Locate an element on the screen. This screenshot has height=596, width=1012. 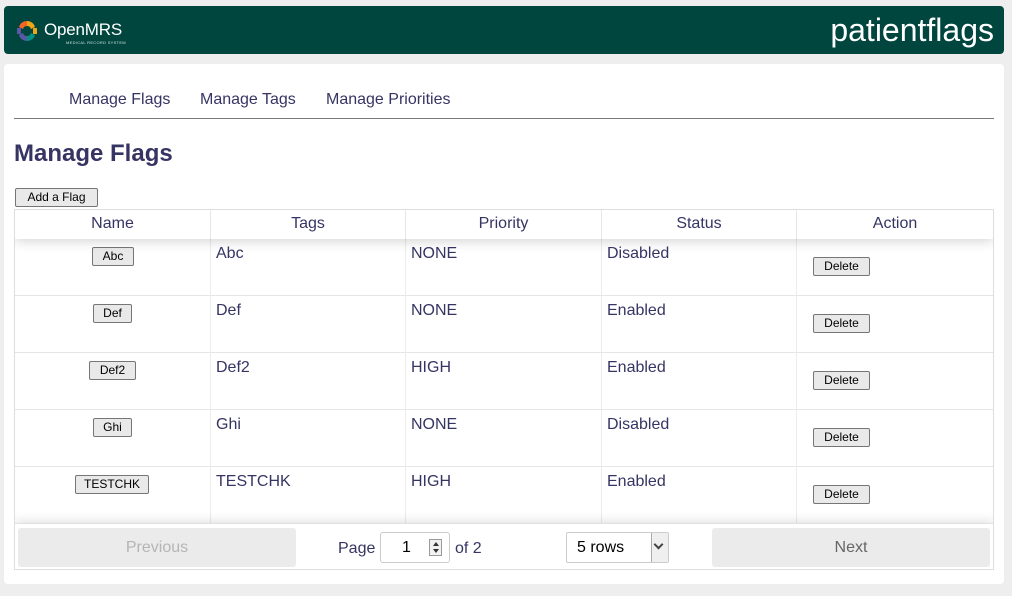
logo-subtitle: MEDICAL RECORD SYSTEM is located at coordinates (96, 42).